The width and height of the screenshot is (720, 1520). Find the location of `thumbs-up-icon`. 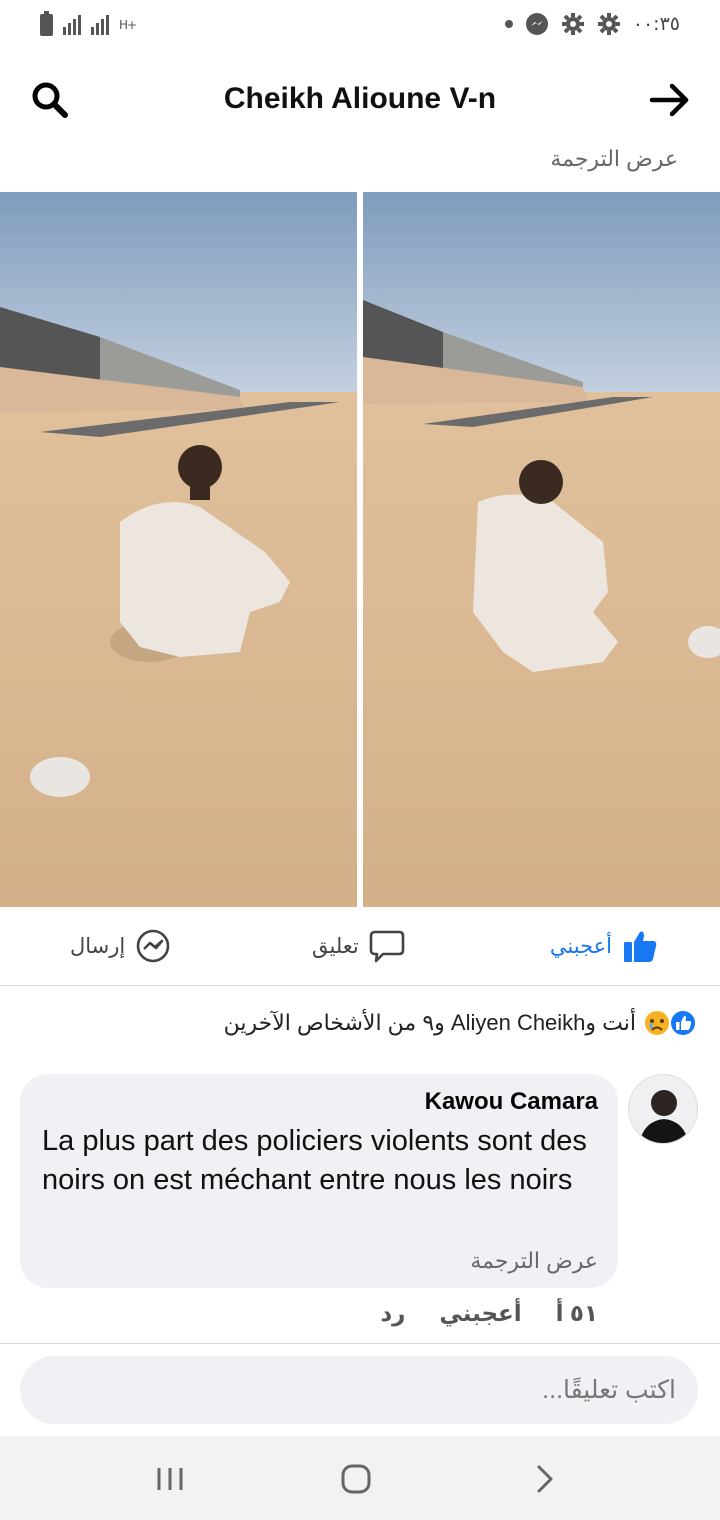

thumbs-up-icon is located at coordinates (640, 946).